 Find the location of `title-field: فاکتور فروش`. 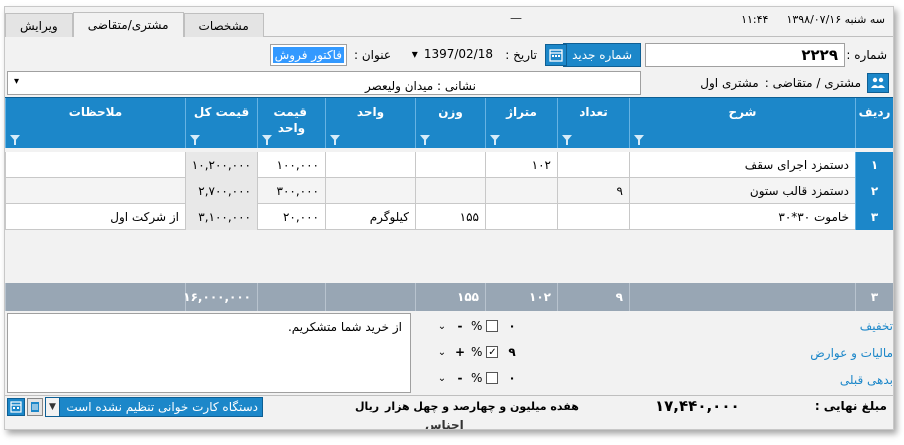

title-field: فاکتور فروش is located at coordinates (308, 55).